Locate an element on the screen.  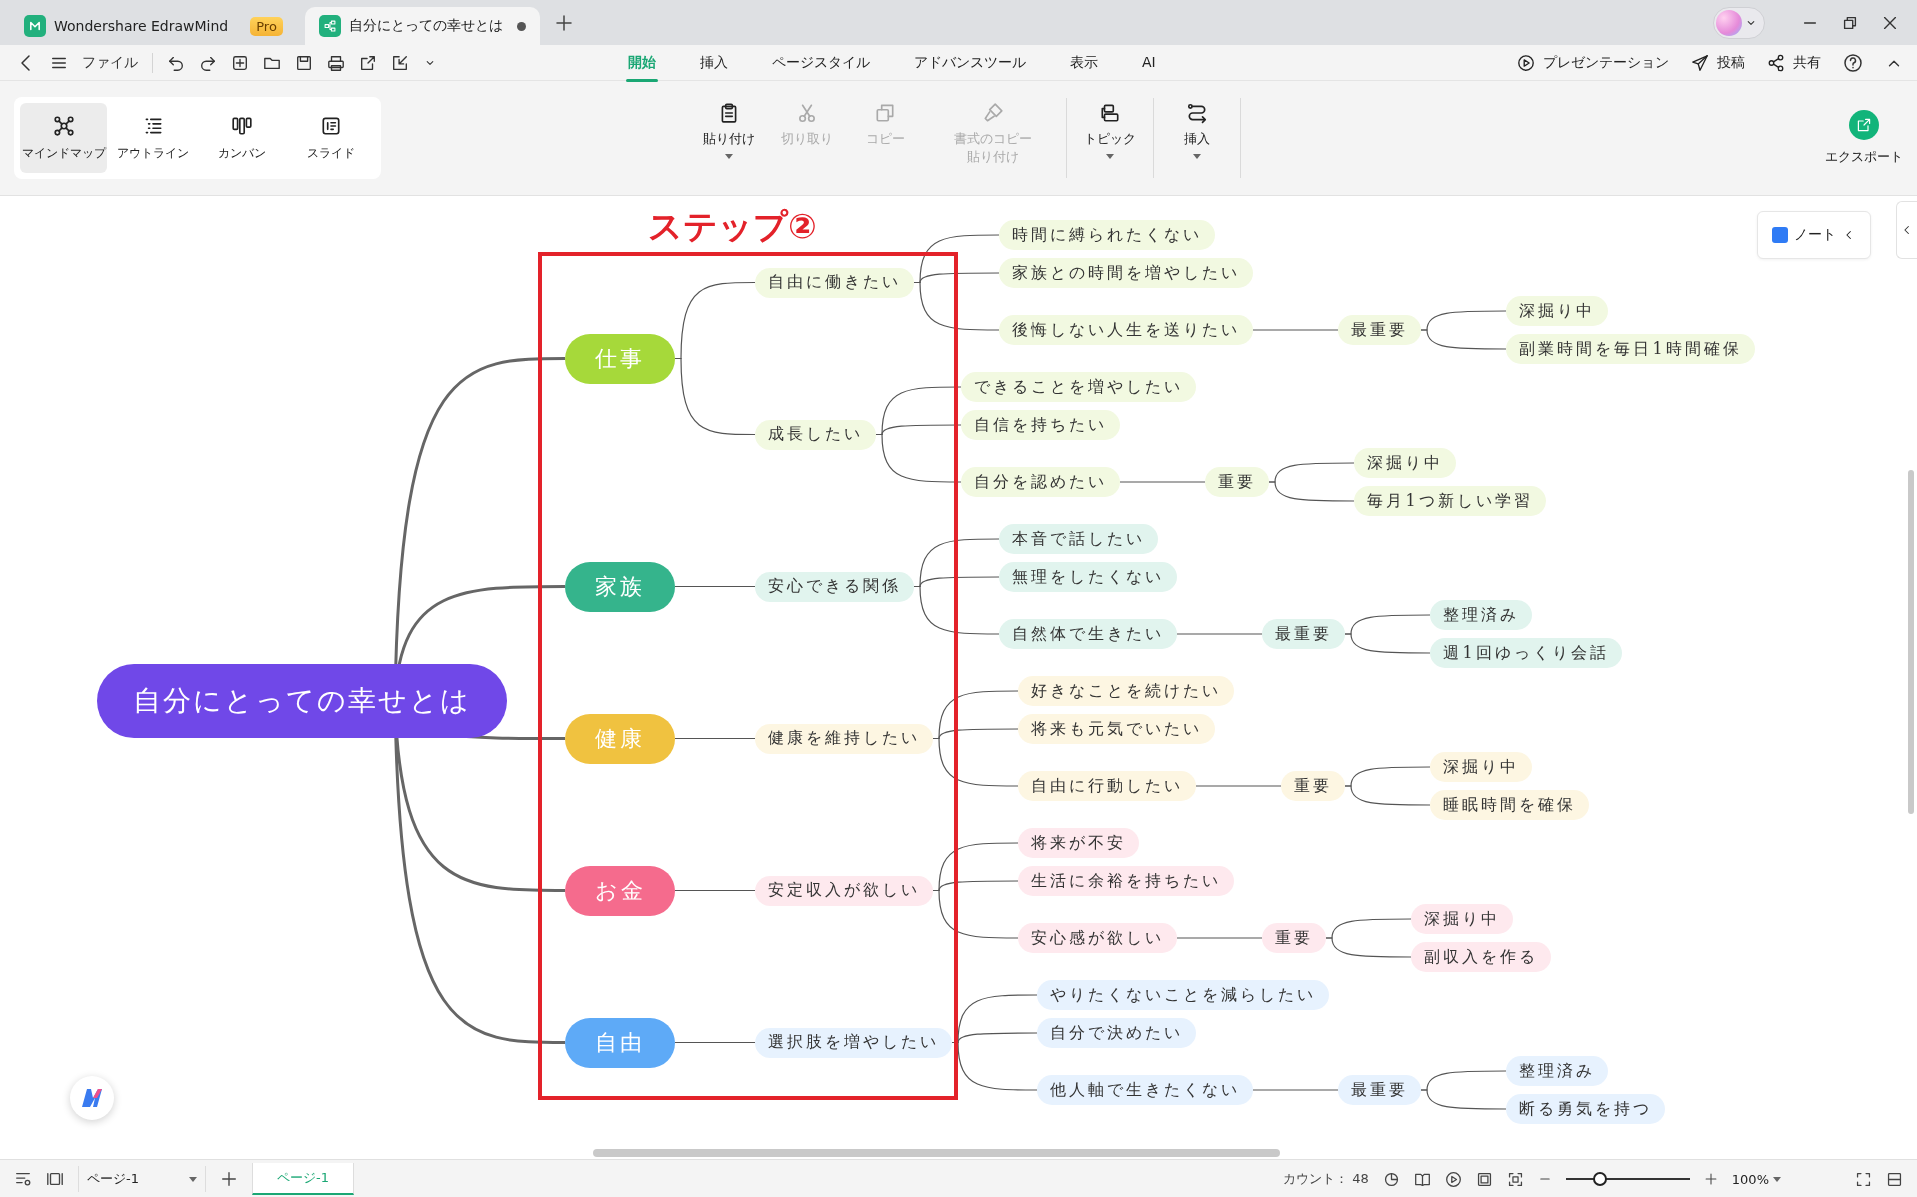
assistant-button is located at coordinates (92, 1098).